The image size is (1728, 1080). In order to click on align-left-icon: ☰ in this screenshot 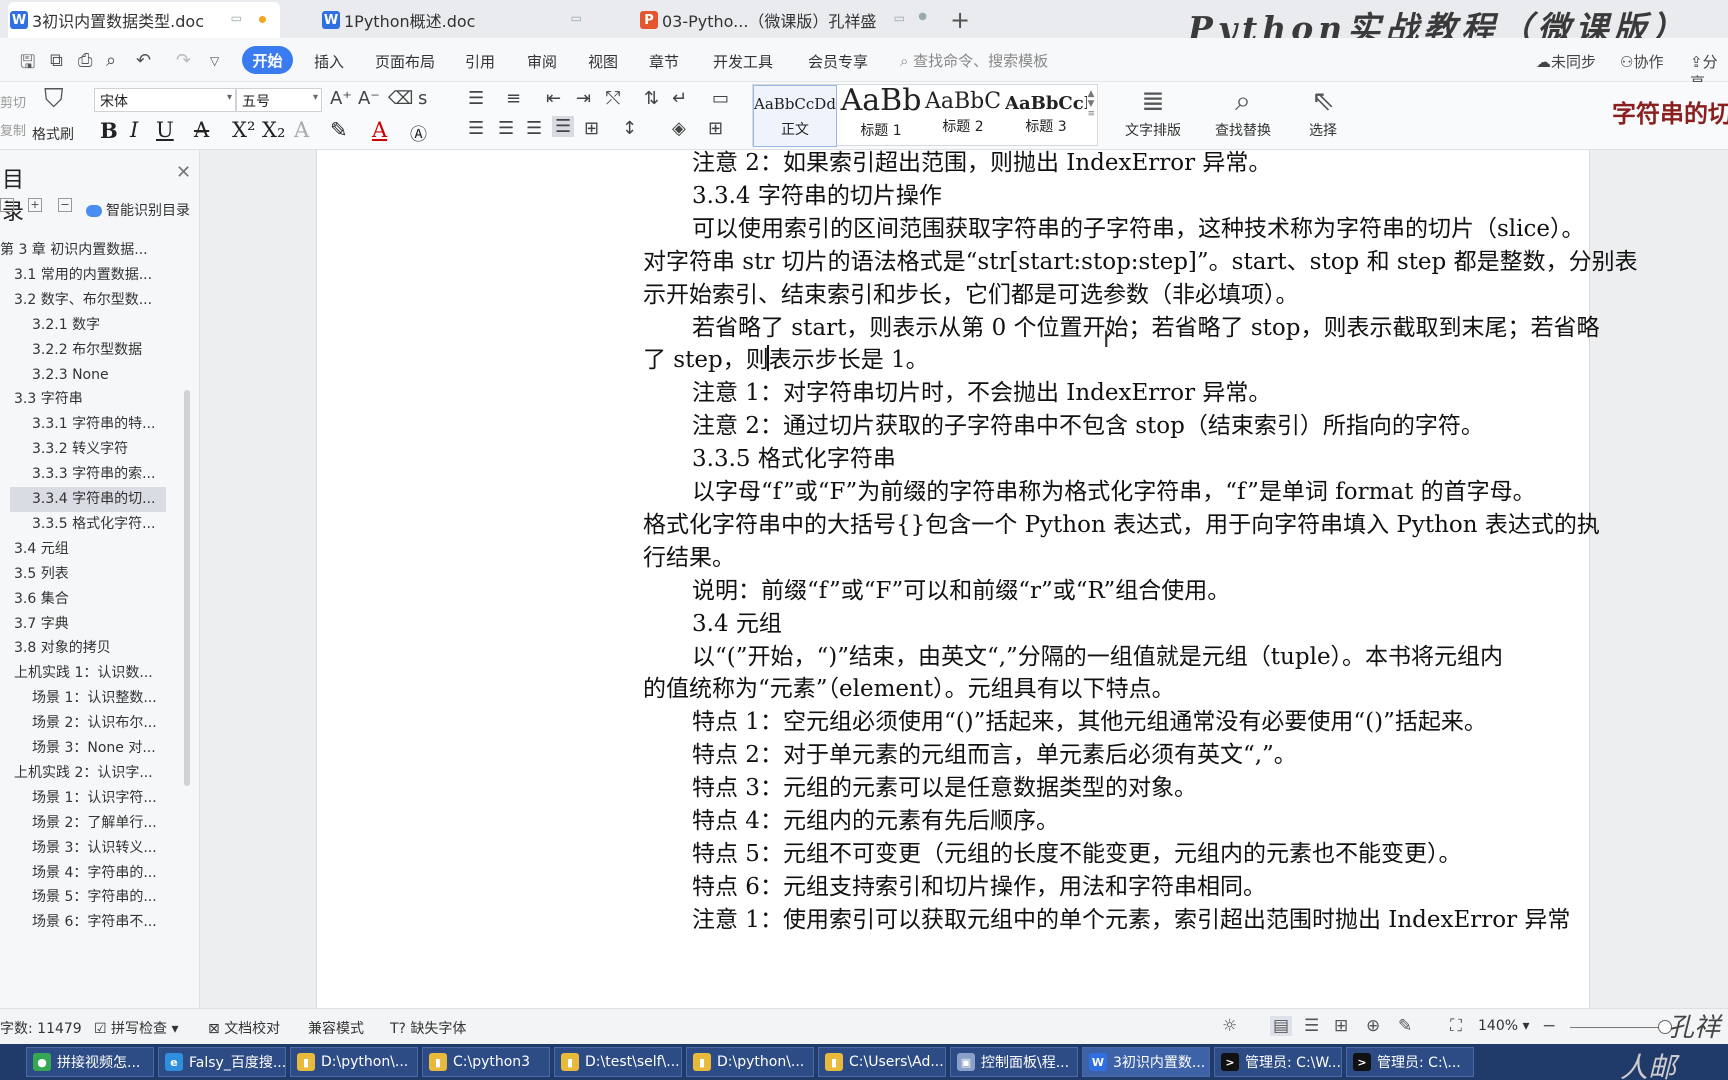, I will do `click(476, 128)`.